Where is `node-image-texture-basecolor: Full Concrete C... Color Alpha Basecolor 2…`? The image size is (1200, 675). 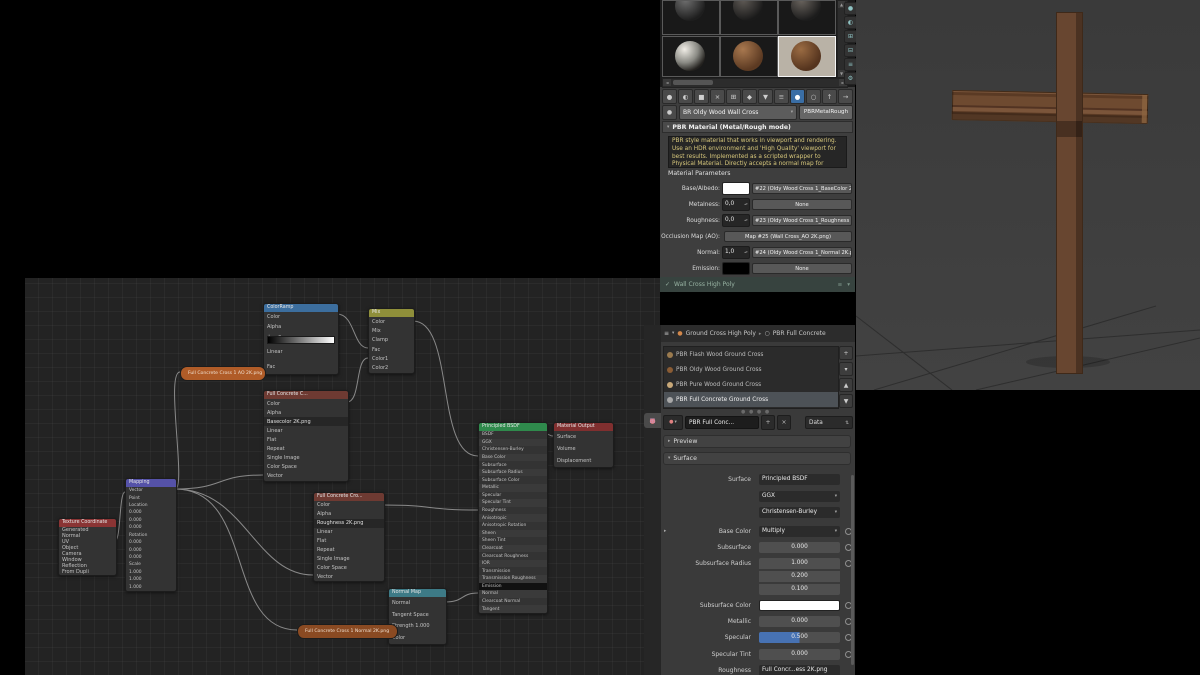
node-image-texture-basecolor: Full Concrete C... Color Alpha Basecolor 2… is located at coordinates (306, 436).